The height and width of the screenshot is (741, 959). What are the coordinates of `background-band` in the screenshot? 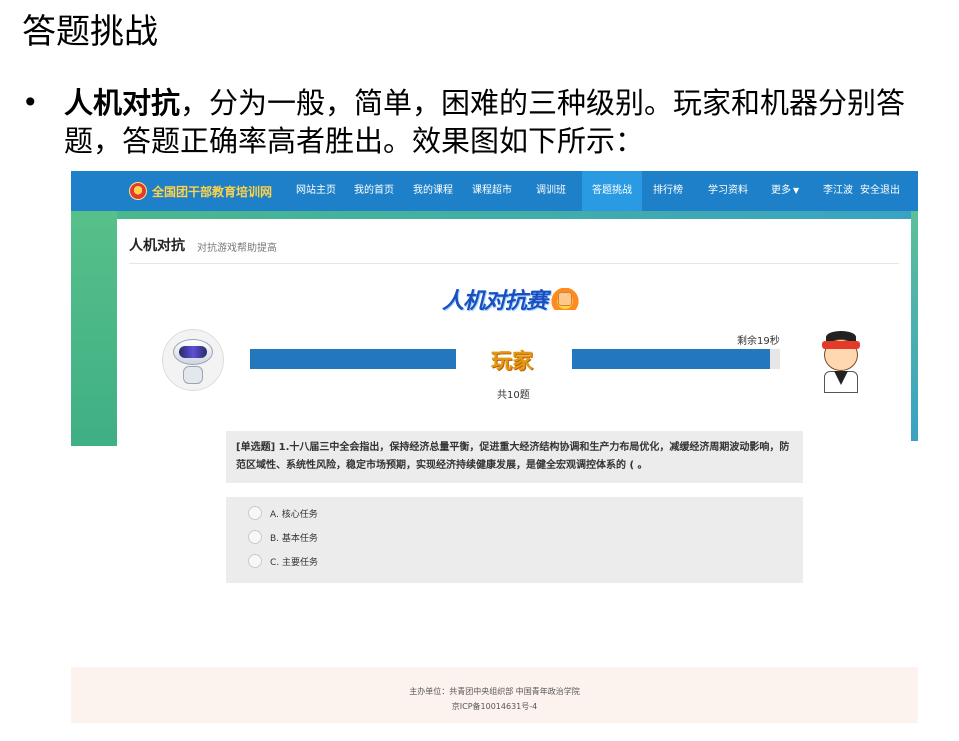 It's located at (514, 215).